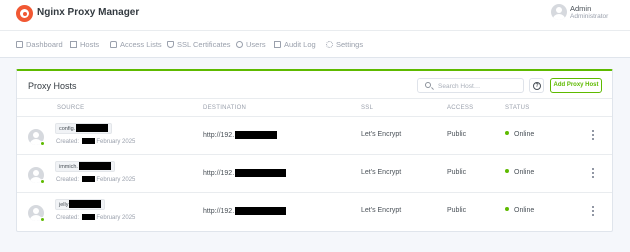 The image size is (630, 252). I want to click on nav-hosts: Hosts, so click(84, 44).